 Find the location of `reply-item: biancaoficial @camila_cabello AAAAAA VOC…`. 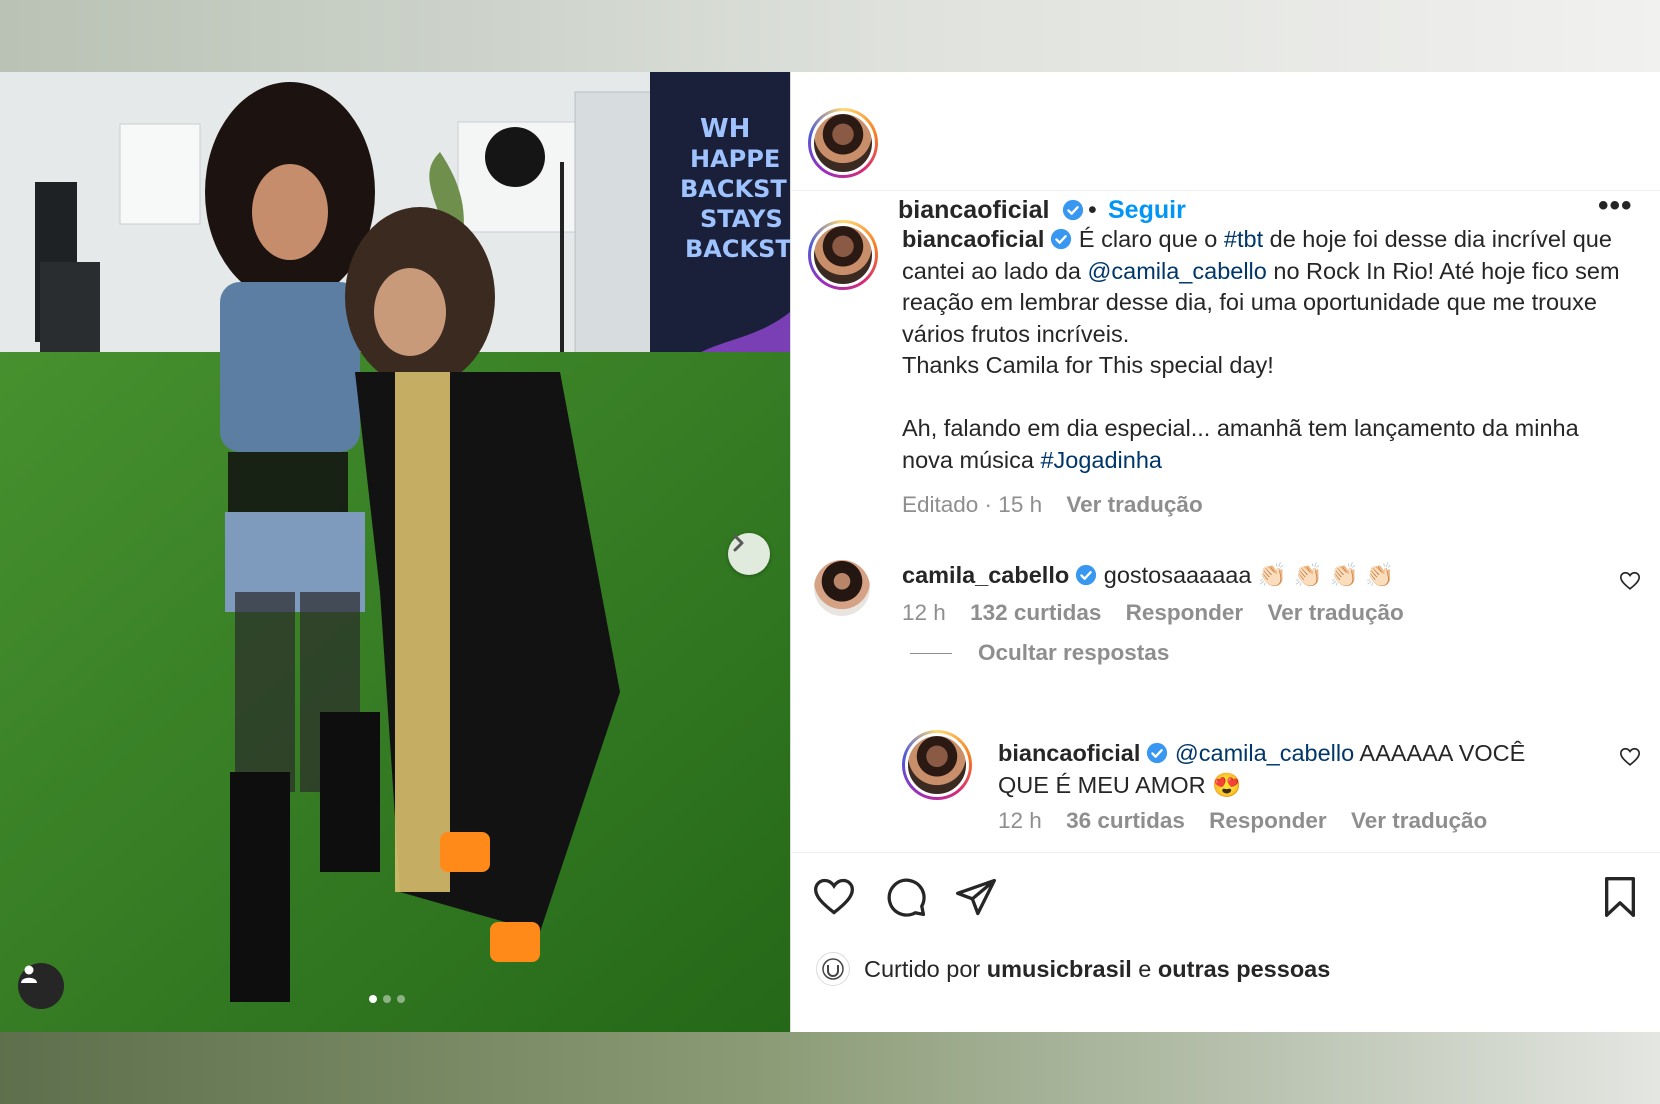

reply-item: biancaoficial @camila_cabello AAAAAA VOC… is located at coordinates (1288, 769).